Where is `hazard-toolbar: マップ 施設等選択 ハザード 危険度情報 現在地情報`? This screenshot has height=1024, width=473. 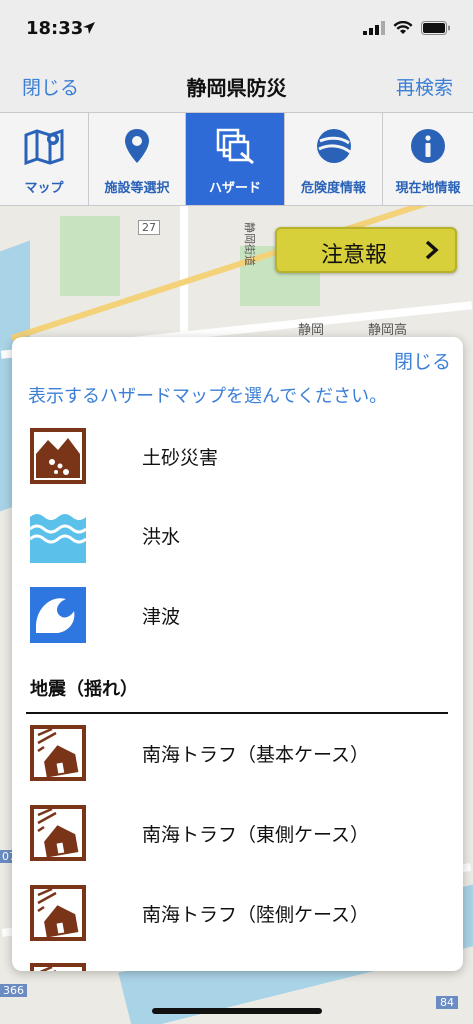
hazard-toolbar: マップ 施設等選択 ハザード 危険度情報 現在地情報 is located at coordinates (236, 159).